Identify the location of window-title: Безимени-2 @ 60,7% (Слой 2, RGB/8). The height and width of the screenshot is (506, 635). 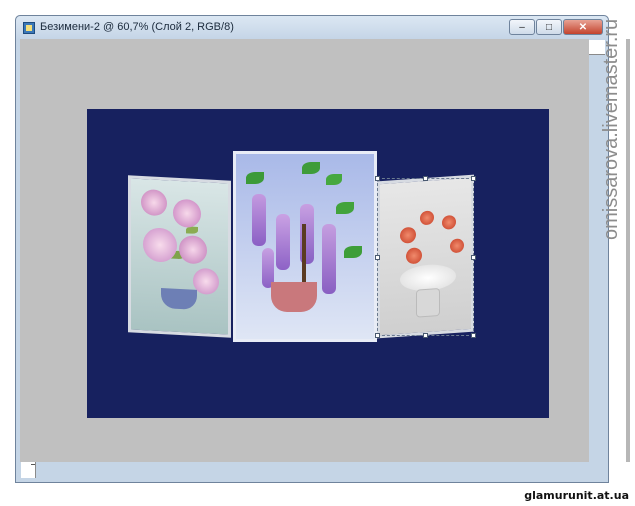
(137, 27).